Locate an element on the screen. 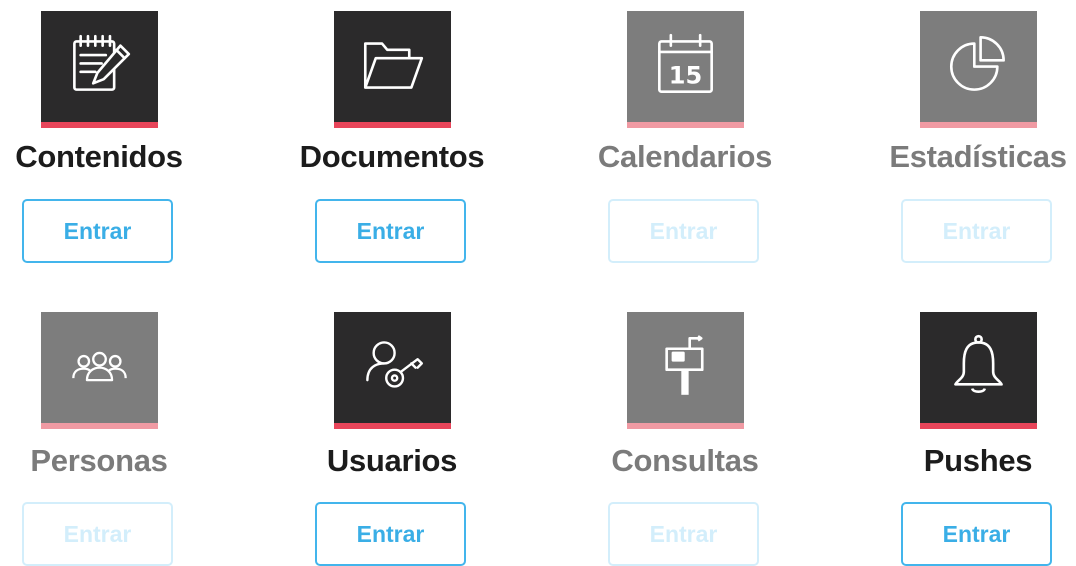  calendar-icon: 15 is located at coordinates (685, 63).